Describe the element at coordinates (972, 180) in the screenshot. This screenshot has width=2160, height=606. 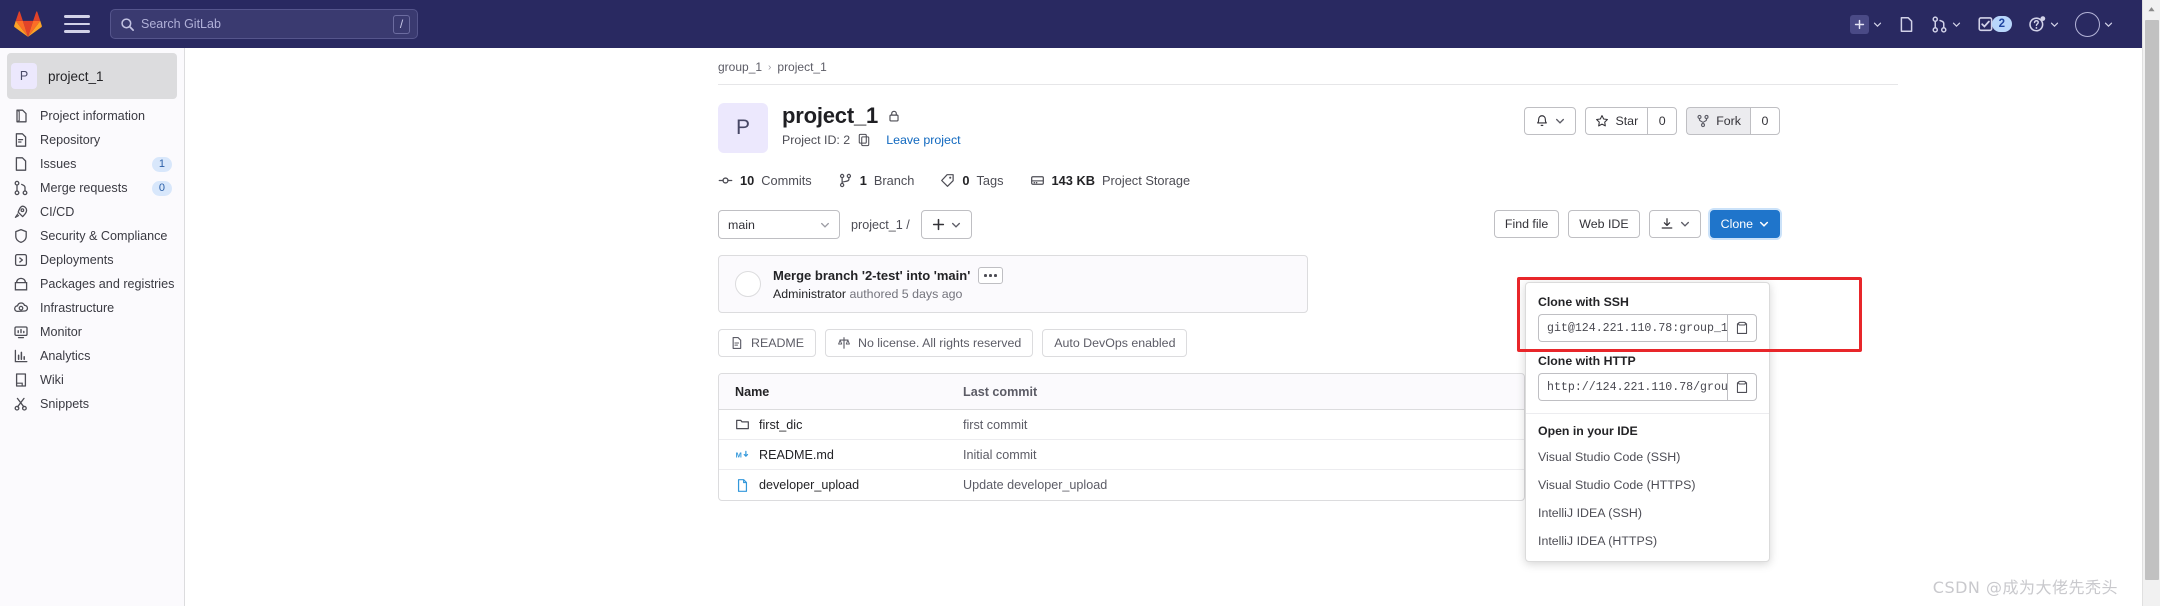
I see `stat-tags: 0 Tags` at that location.